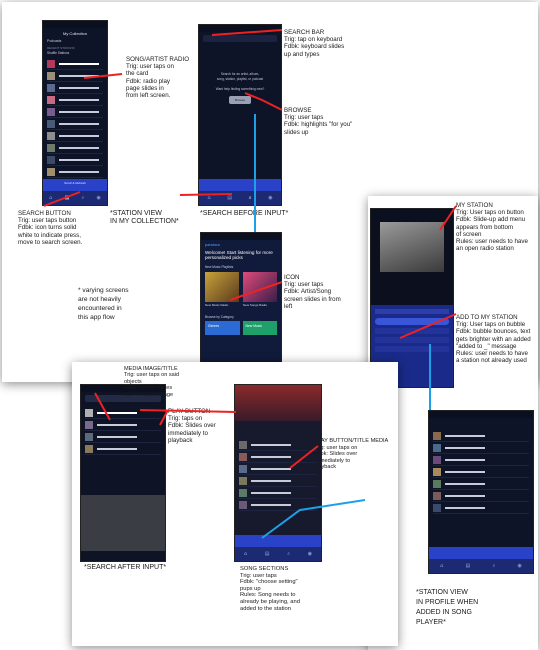  Describe the element at coordinates (212, 244) in the screenshot. I see `pandora-brand: pandora` at that location.